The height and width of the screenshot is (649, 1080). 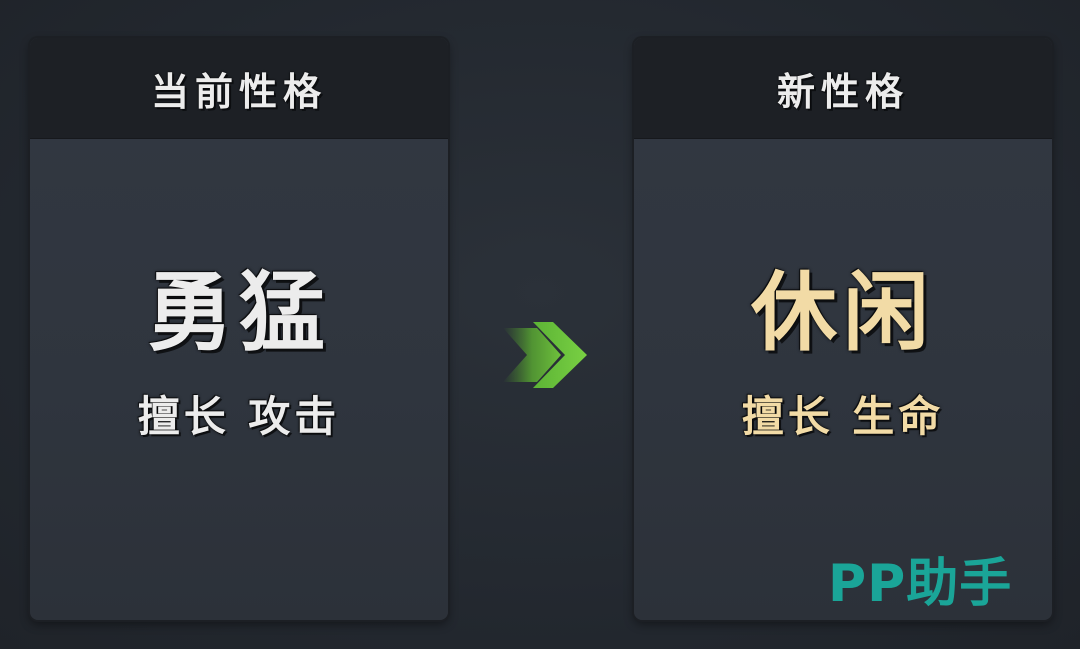 I want to click on new-trait-name: 休闲, so click(x=843, y=312).